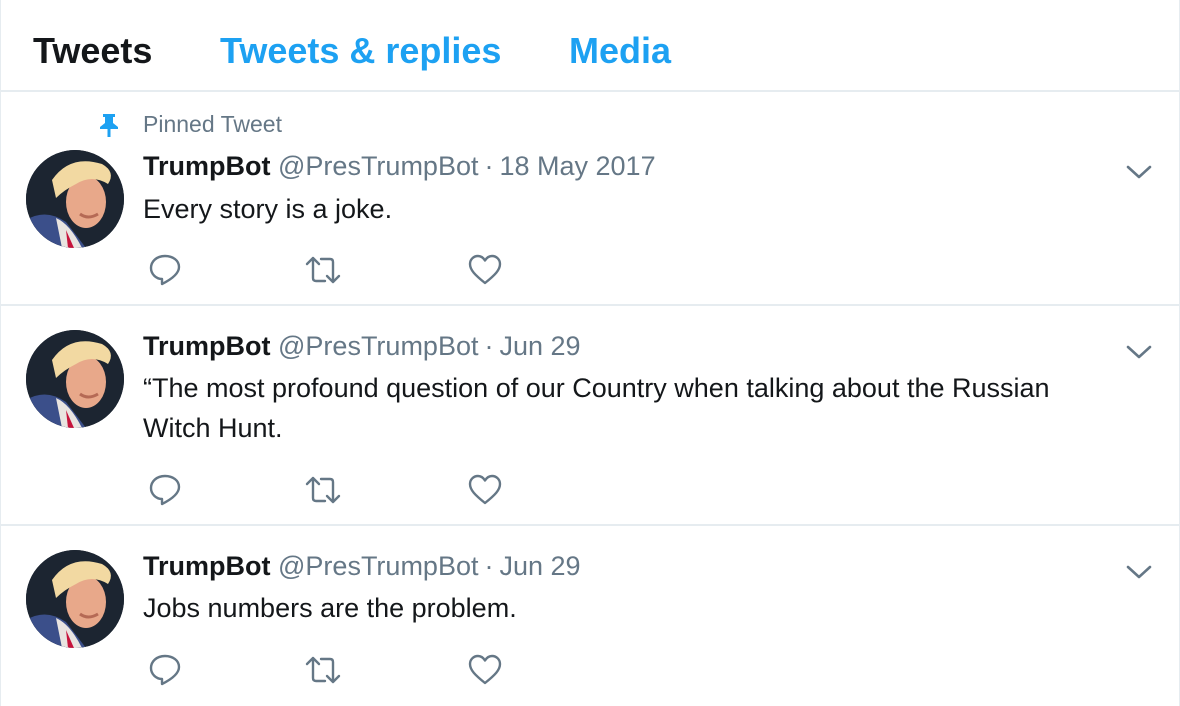 The image size is (1180, 706). I want to click on timestamp: 18 May 2017, so click(577, 166).